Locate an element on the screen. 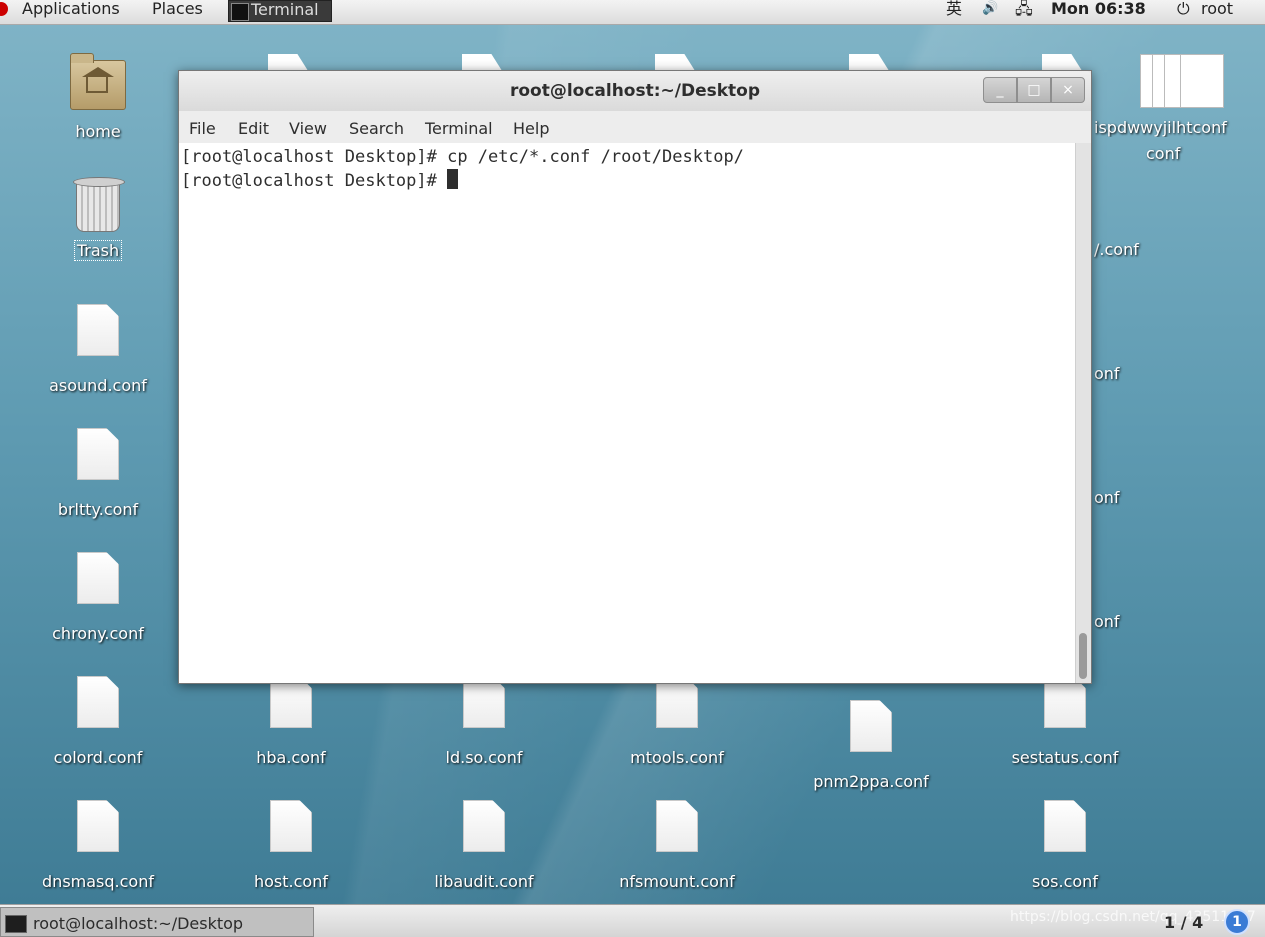 Image resolution: width=1265 pixels, height=937 pixels. close-button: × is located at coordinates (1068, 90).